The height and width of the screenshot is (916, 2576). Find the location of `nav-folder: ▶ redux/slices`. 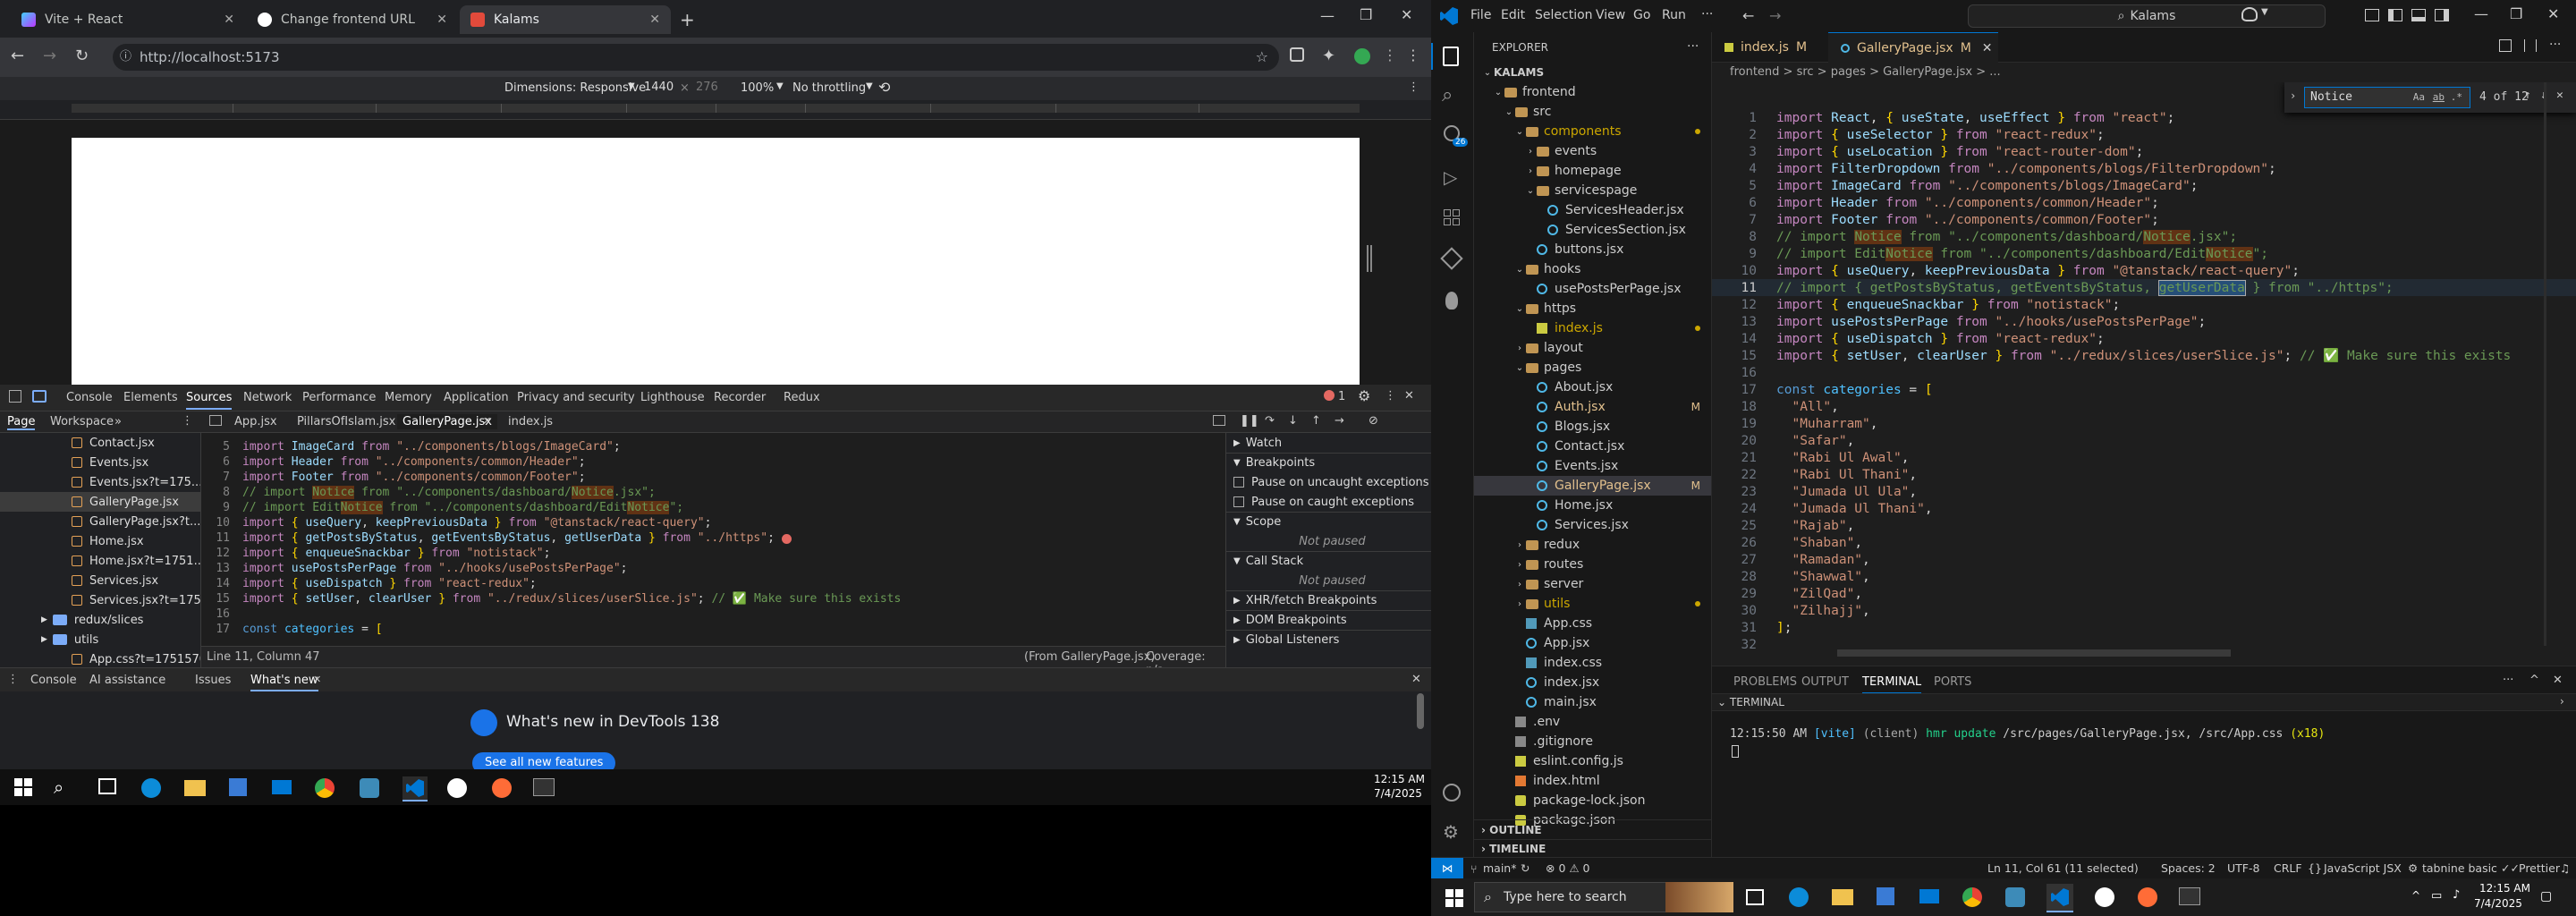

nav-folder: ▶ redux/slices is located at coordinates (100, 620).